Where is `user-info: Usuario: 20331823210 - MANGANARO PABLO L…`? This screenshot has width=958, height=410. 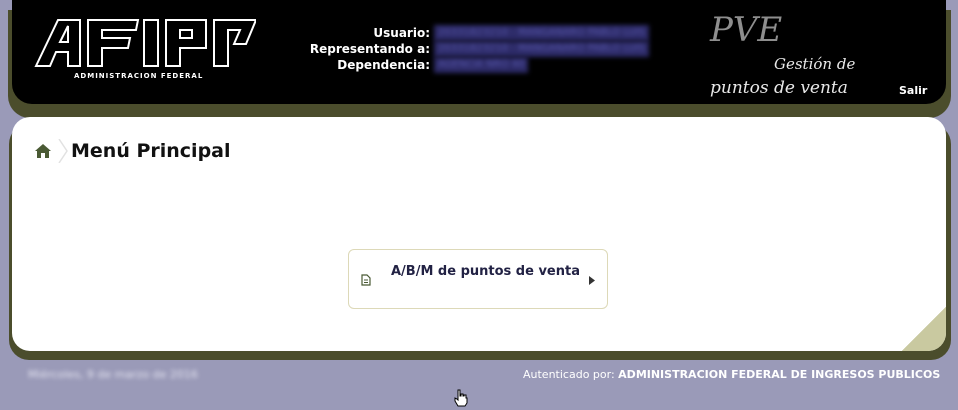 user-info: Usuario: 20331823210 - MANGANARO PABLO L… is located at coordinates (475, 49).